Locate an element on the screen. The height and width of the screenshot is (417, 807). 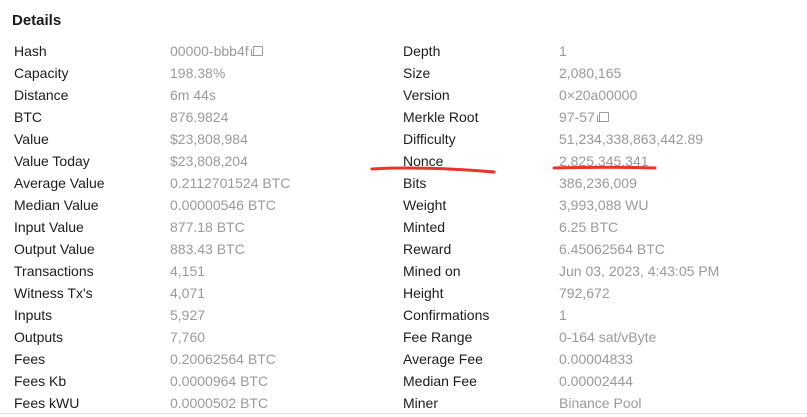
detail-label: Fee Range is located at coordinates (438, 337).